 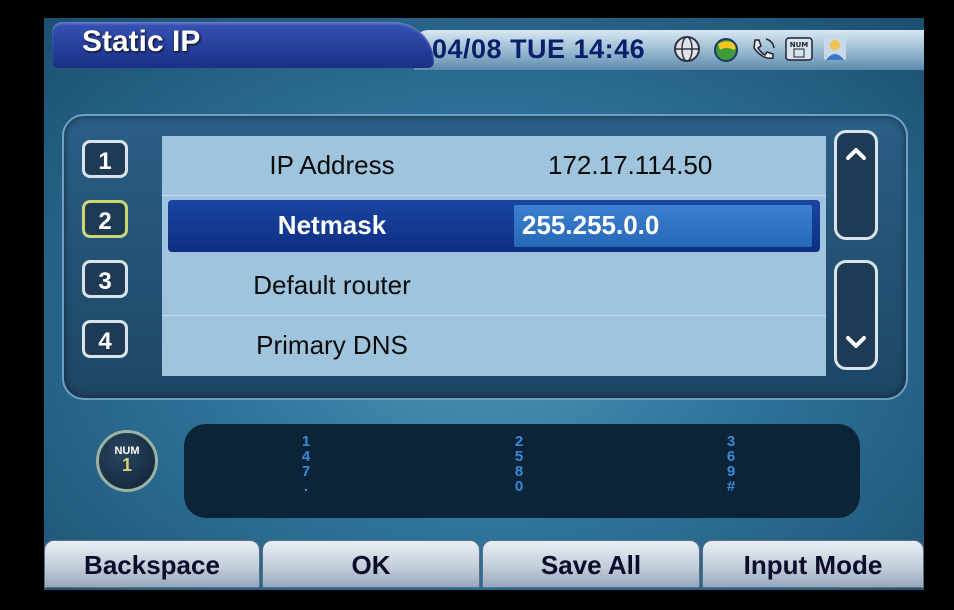 I want to click on datetime: 04/08 TUE 14:46, so click(x=539, y=49).